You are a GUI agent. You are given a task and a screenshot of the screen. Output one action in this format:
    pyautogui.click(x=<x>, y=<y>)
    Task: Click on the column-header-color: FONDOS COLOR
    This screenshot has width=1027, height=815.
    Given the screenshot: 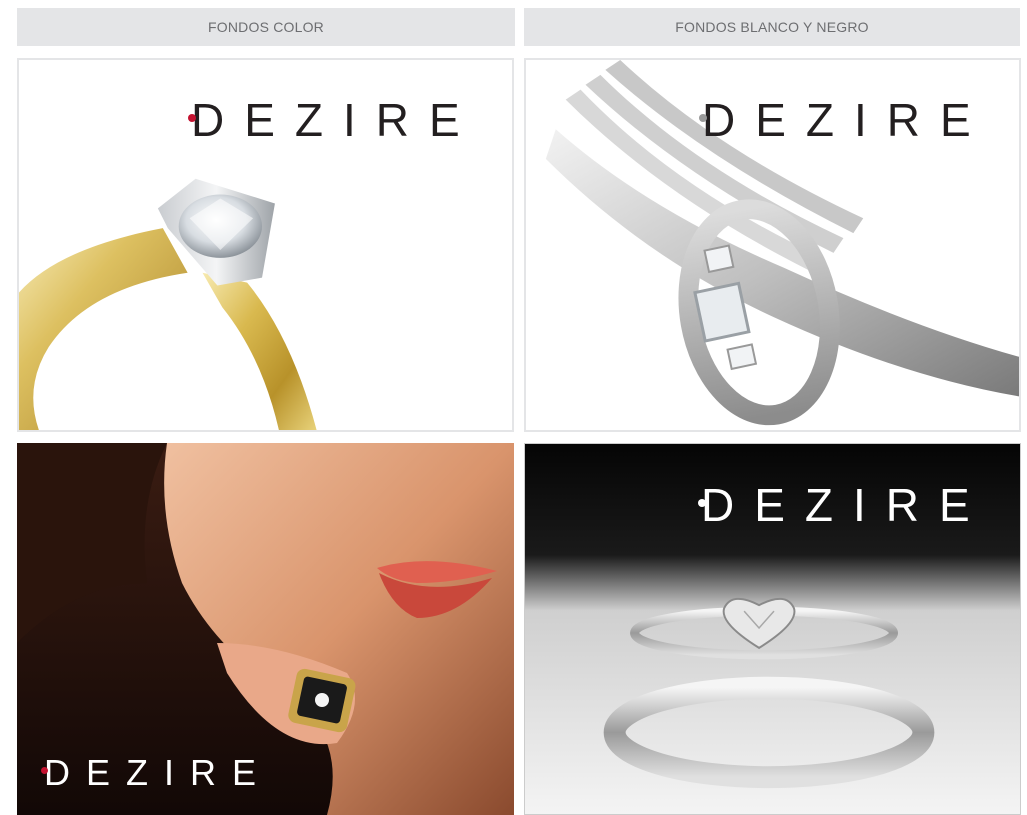 What is the action you would take?
    pyautogui.click(x=266, y=27)
    